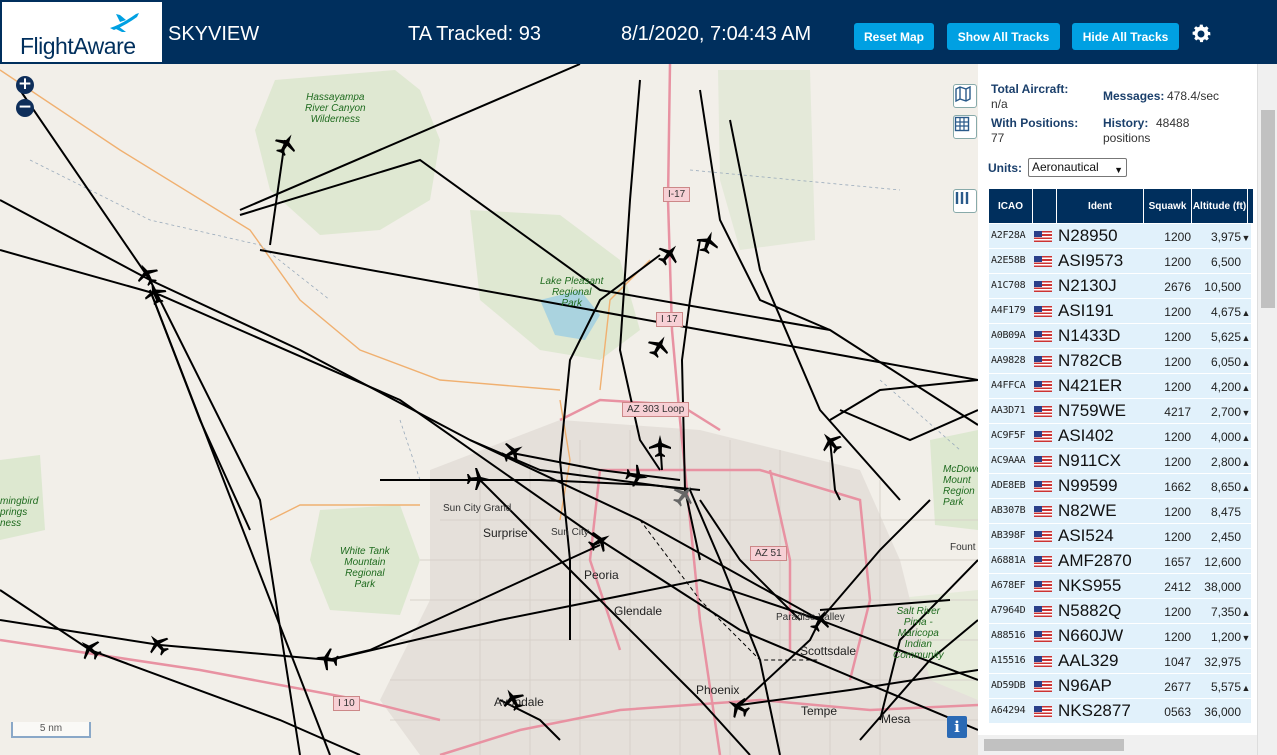  I want to click on table-row: A7964D N5882Q 1200 7,350▲, so click(1121, 611).